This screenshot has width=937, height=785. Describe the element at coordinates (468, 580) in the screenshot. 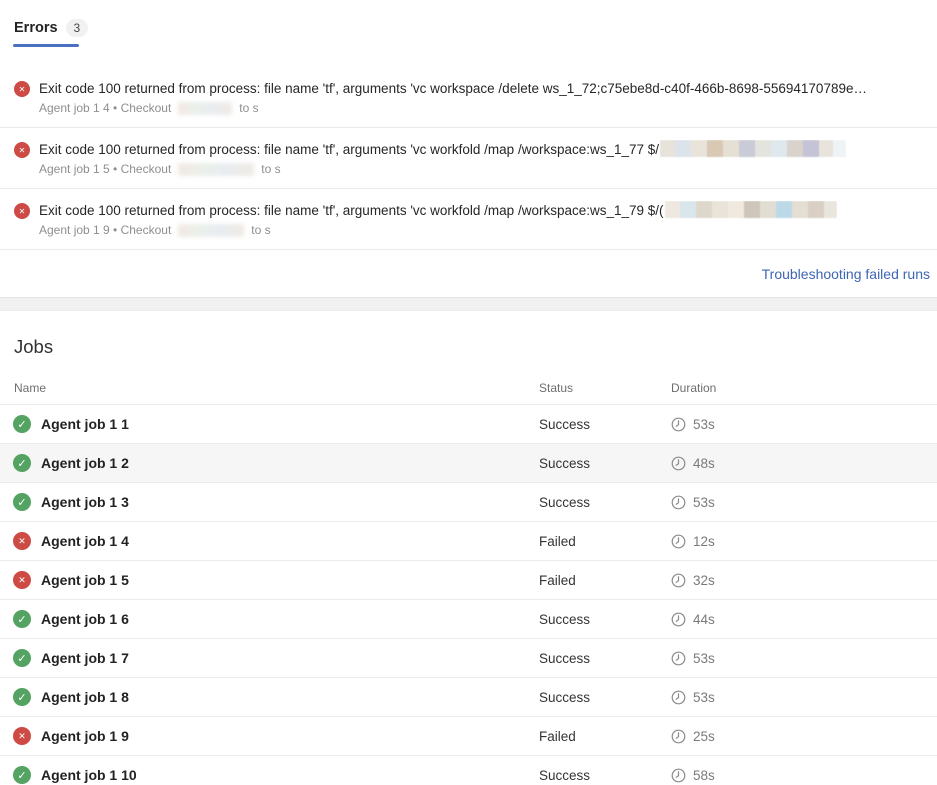

I see `table-row: Agent job 1 5 Failed 32s` at that location.